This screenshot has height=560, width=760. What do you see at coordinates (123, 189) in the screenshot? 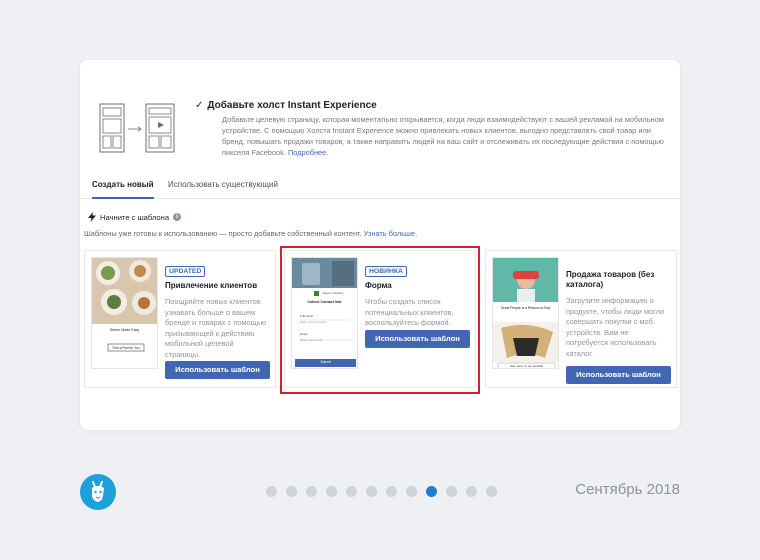
I see `tab-create-new: Создать новый` at bounding box center [123, 189].